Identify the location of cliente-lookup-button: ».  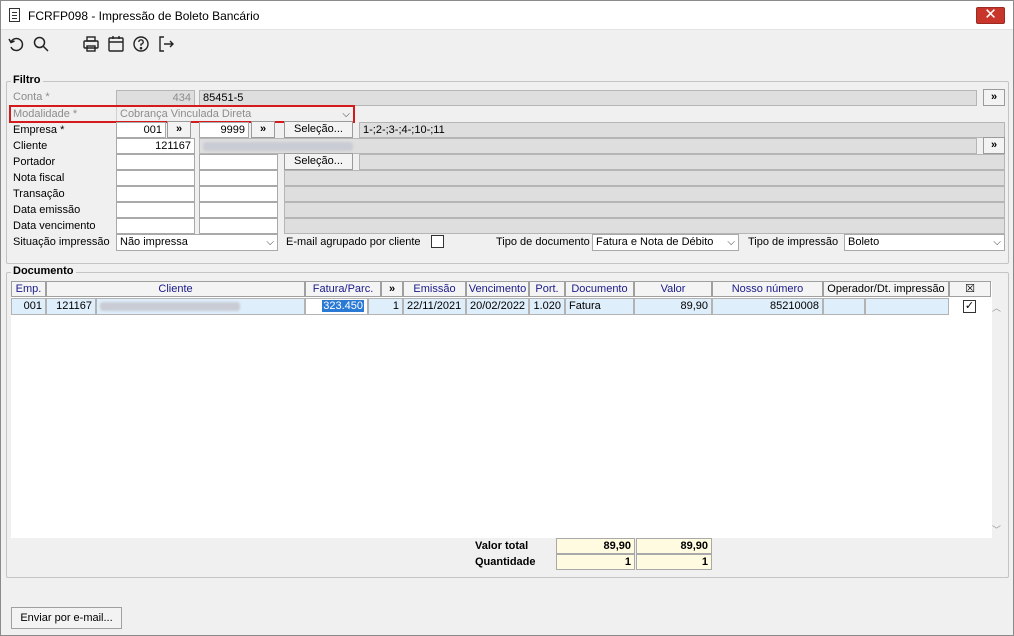
(994, 145).